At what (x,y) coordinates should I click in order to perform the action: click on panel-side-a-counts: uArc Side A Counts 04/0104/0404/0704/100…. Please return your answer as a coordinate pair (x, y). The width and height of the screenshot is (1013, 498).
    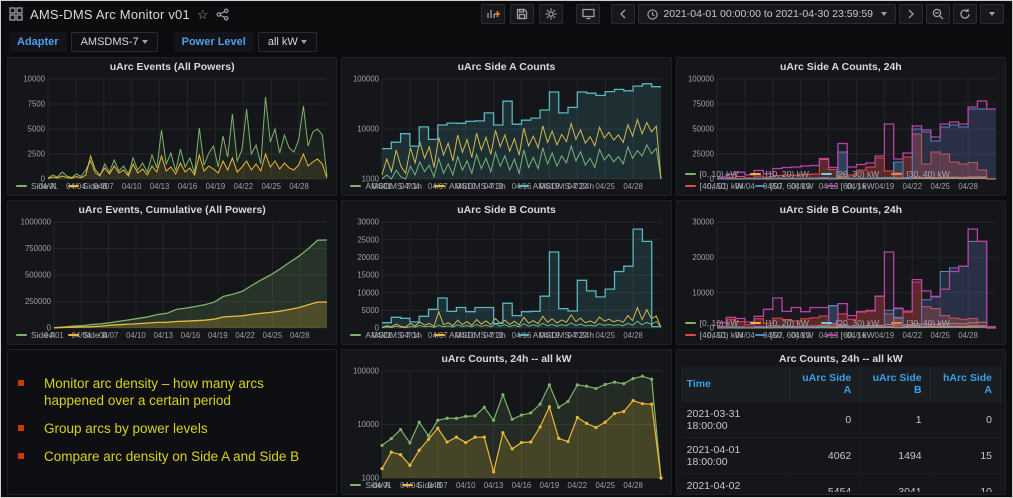
    Looking at the image, I should click on (506, 126).